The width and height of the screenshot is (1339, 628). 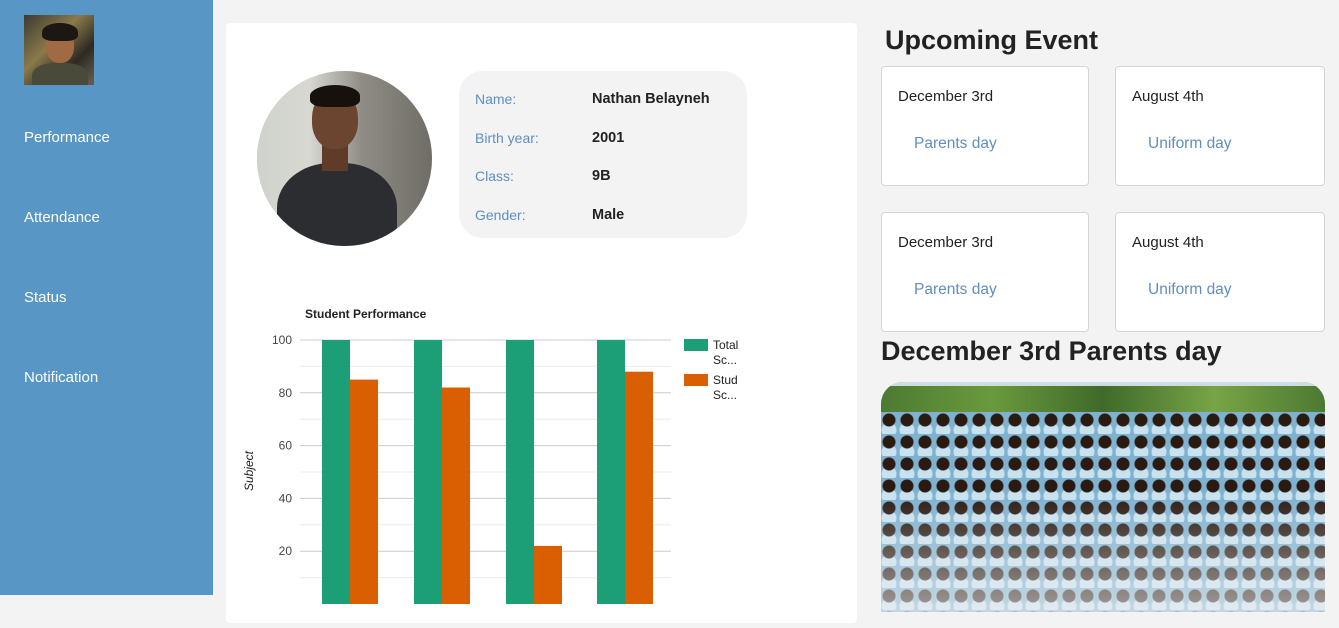 What do you see at coordinates (725, 380) in the screenshot?
I see `chart-legend-label: Stud` at bounding box center [725, 380].